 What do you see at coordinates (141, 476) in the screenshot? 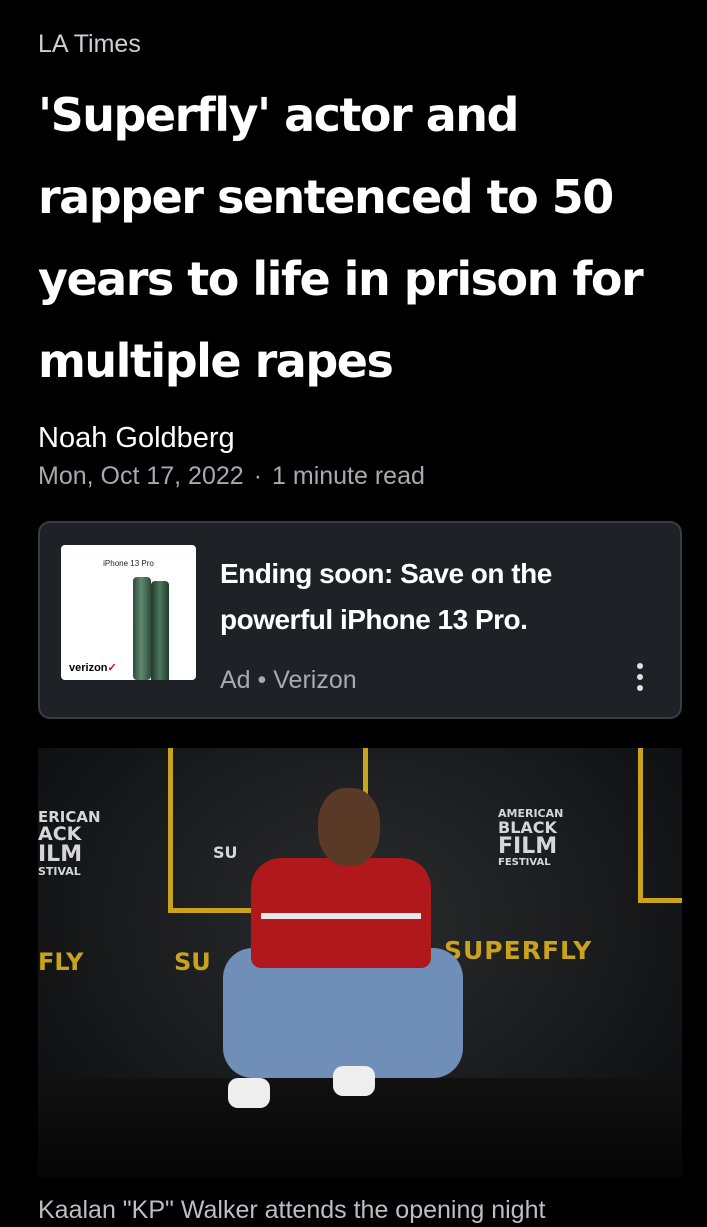
I see `publish-date: Mon, Oct 17, 2022` at bounding box center [141, 476].